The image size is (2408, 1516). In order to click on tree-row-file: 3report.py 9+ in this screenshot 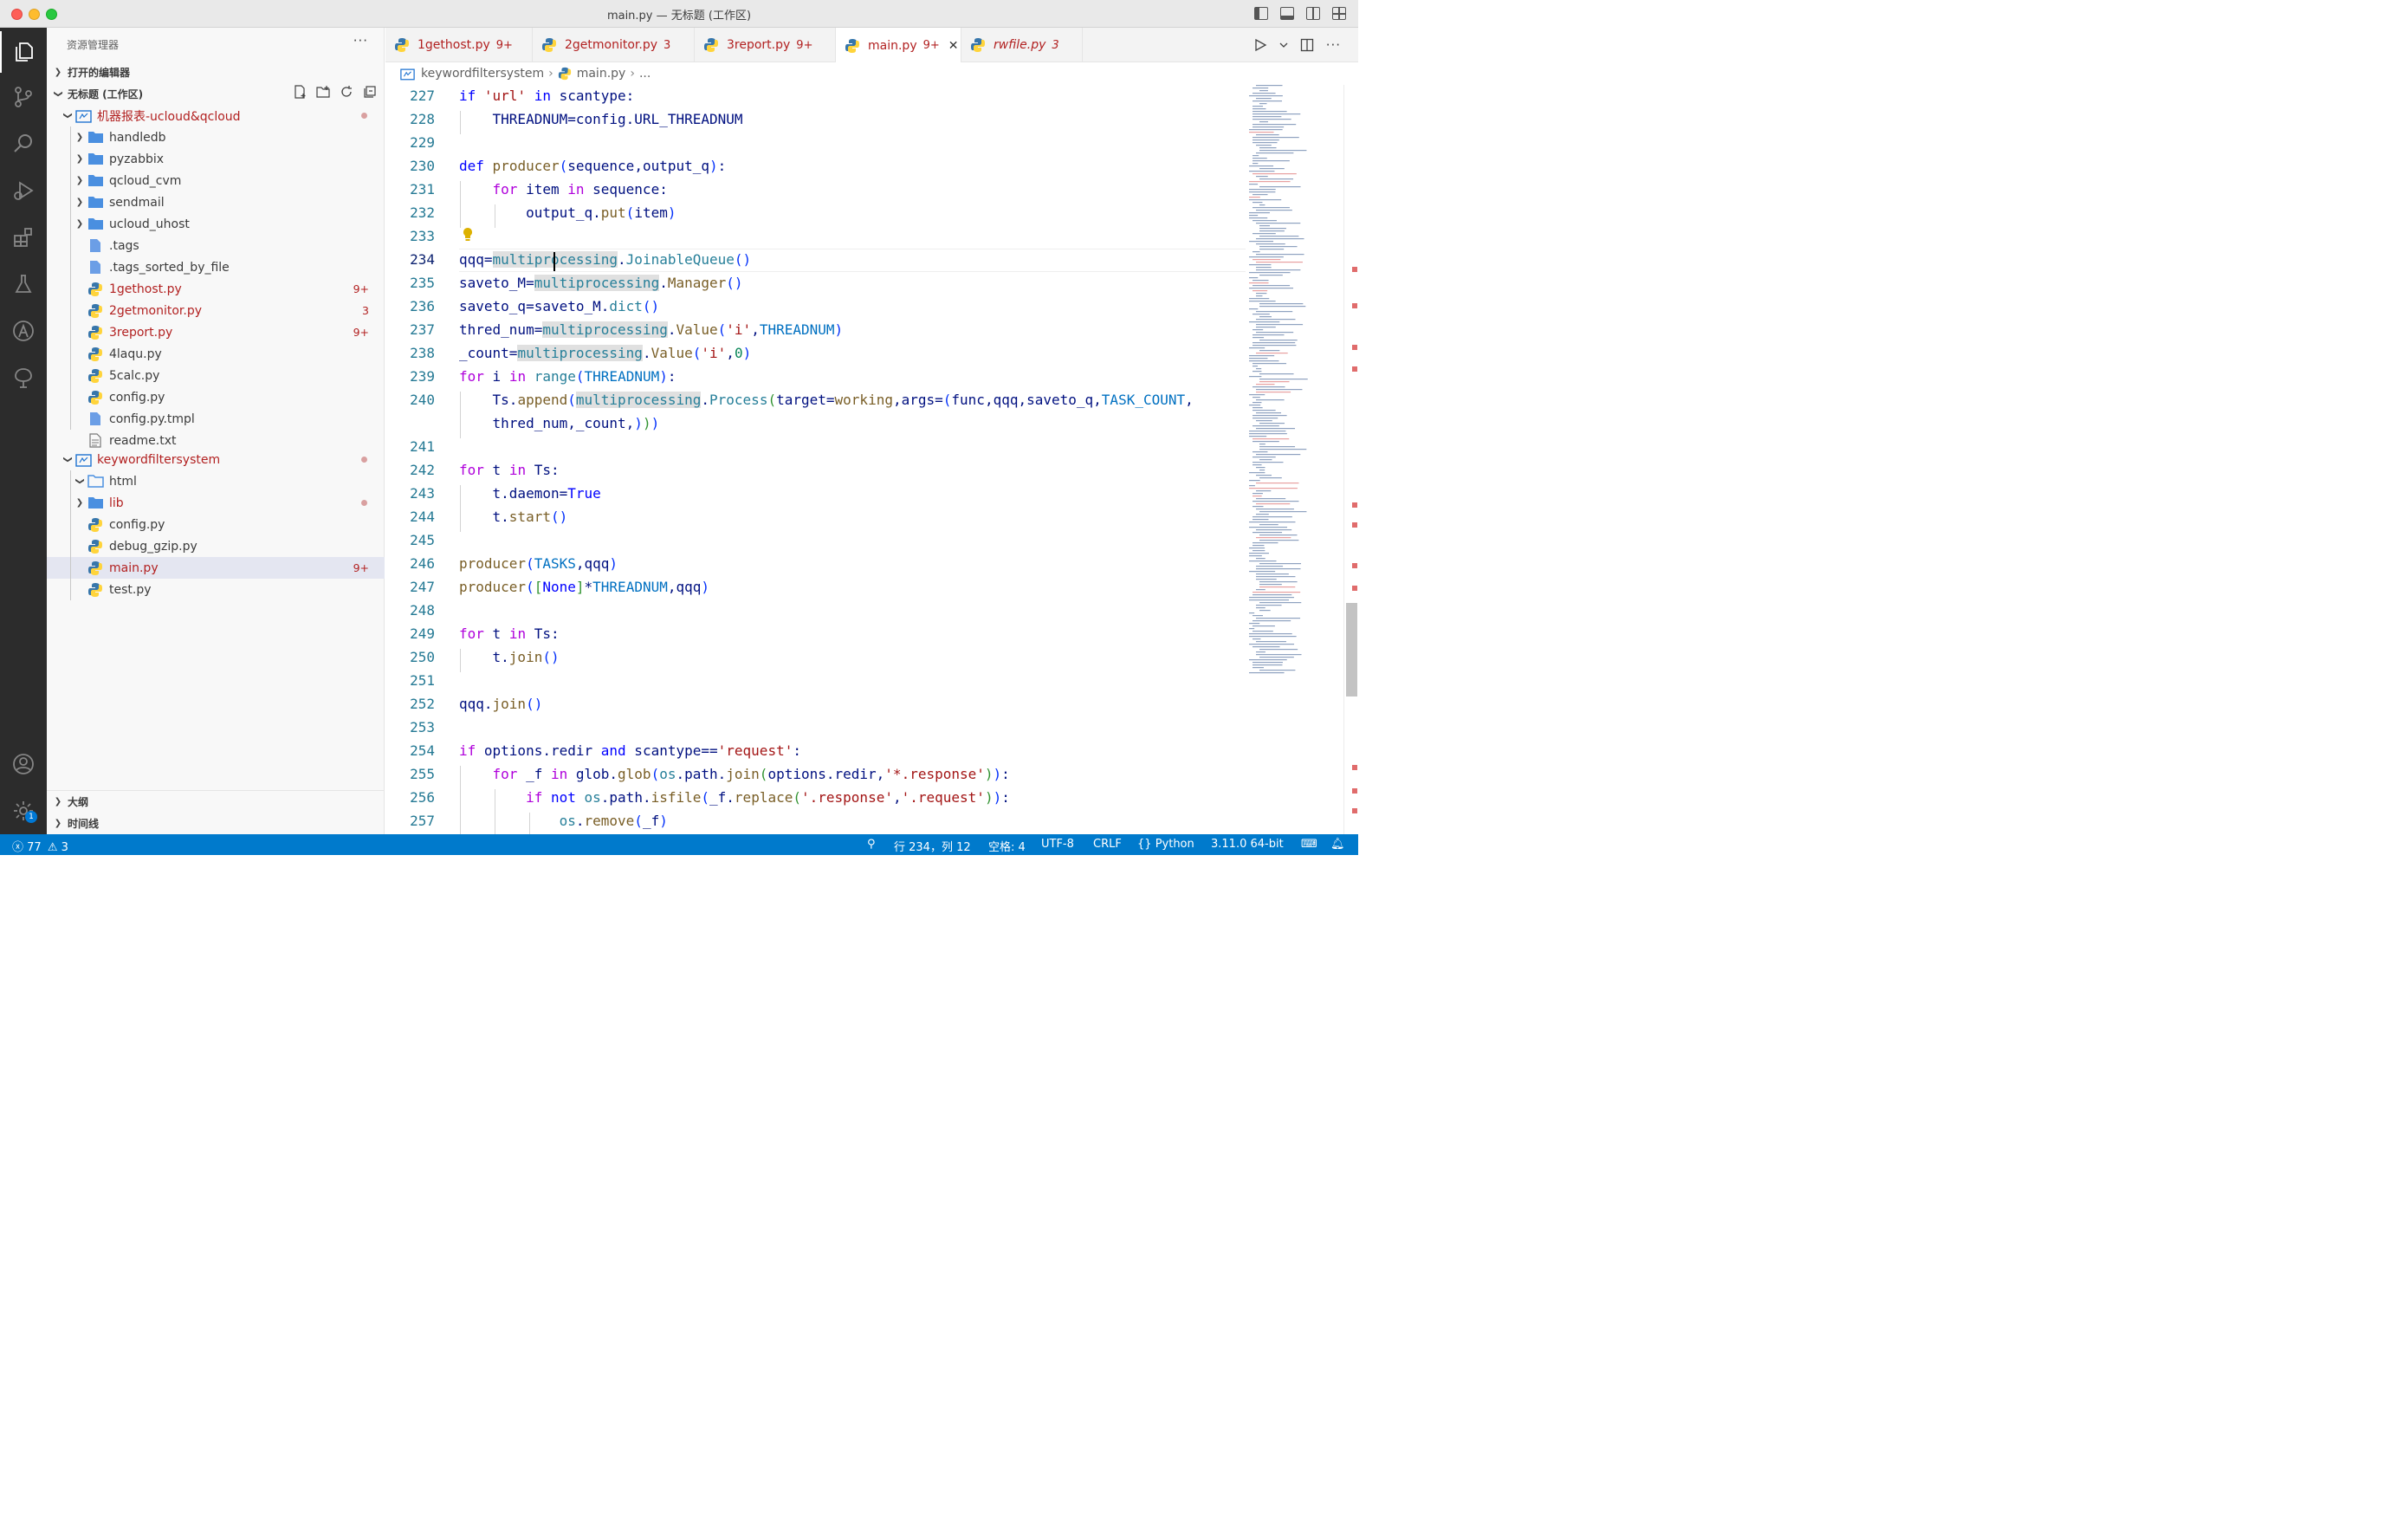, I will do `click(216, 332)`.